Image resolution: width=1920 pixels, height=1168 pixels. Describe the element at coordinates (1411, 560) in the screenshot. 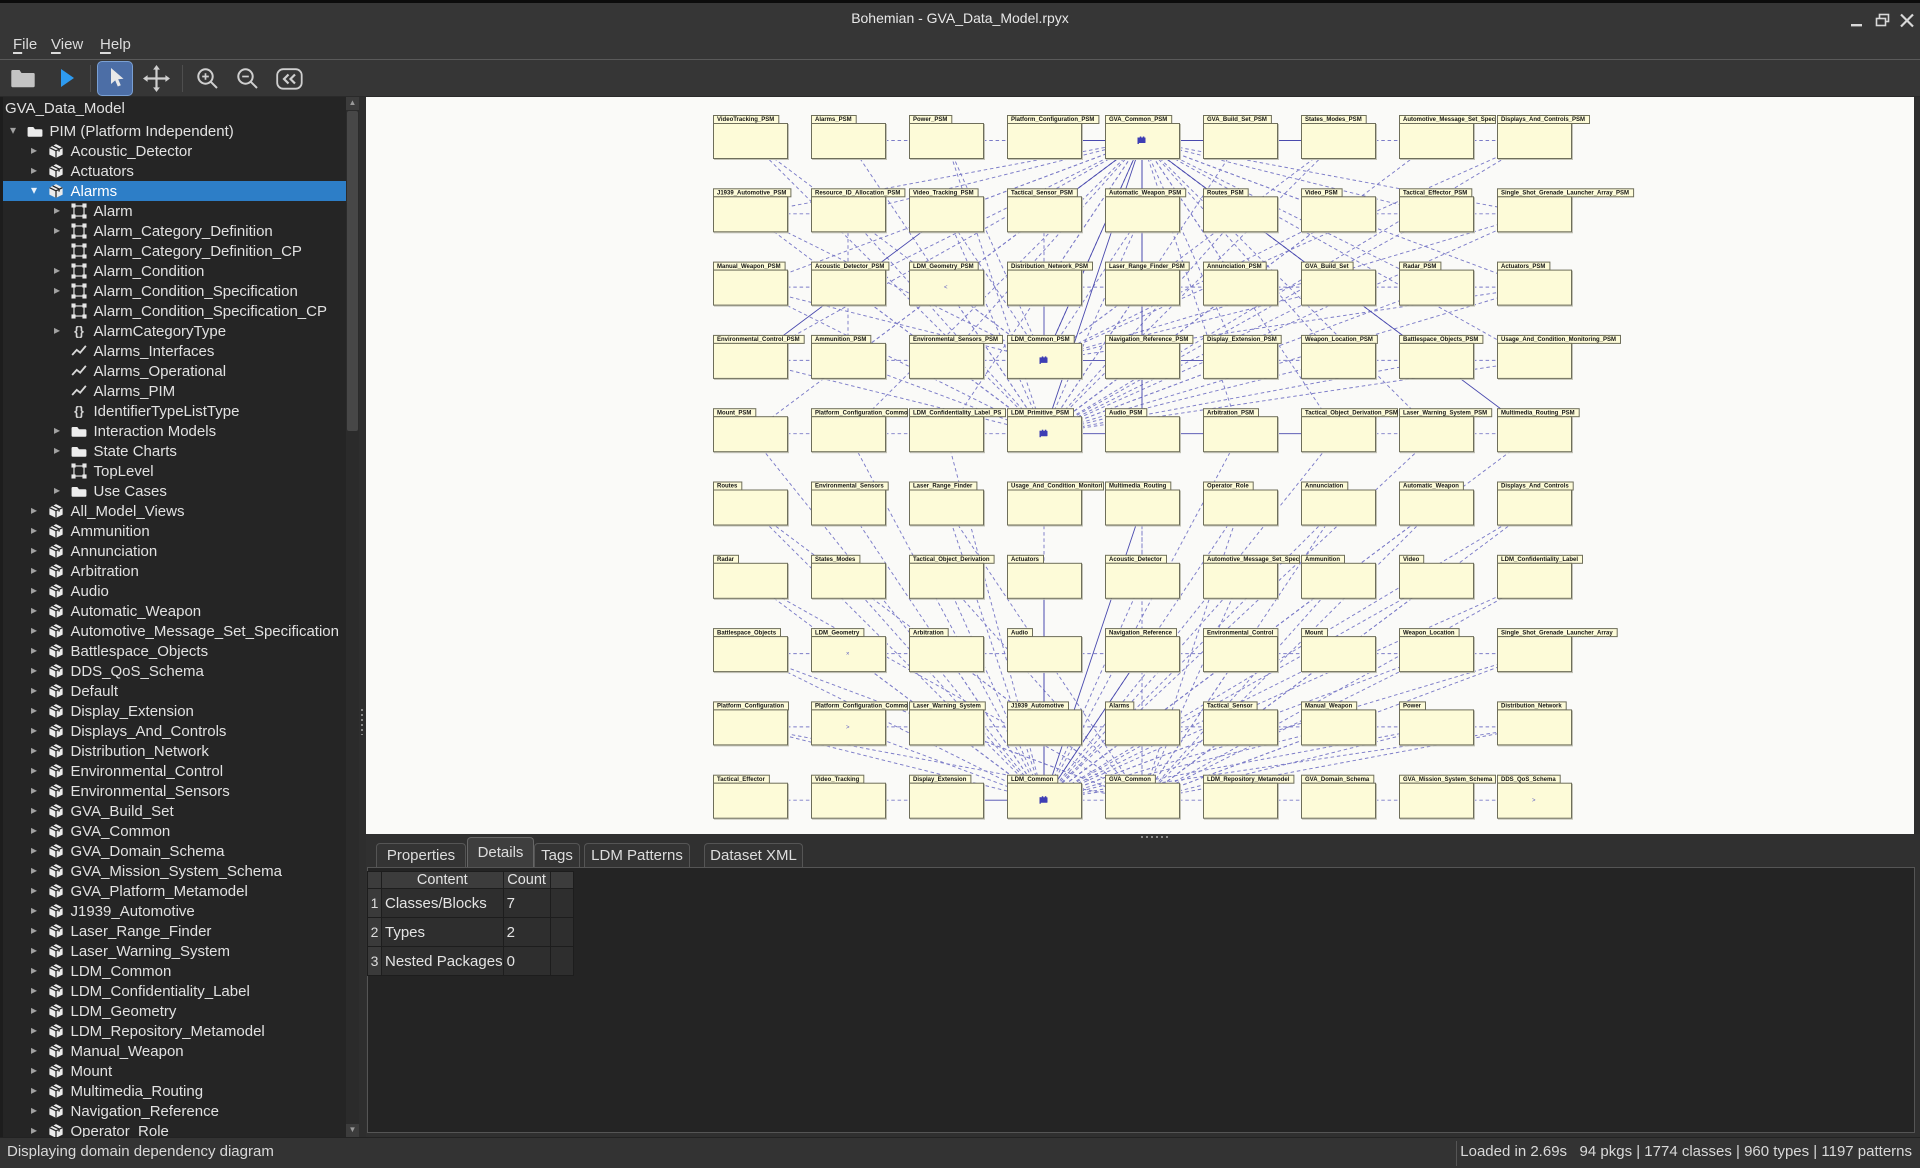

I see `svg-text: Video` at that location.